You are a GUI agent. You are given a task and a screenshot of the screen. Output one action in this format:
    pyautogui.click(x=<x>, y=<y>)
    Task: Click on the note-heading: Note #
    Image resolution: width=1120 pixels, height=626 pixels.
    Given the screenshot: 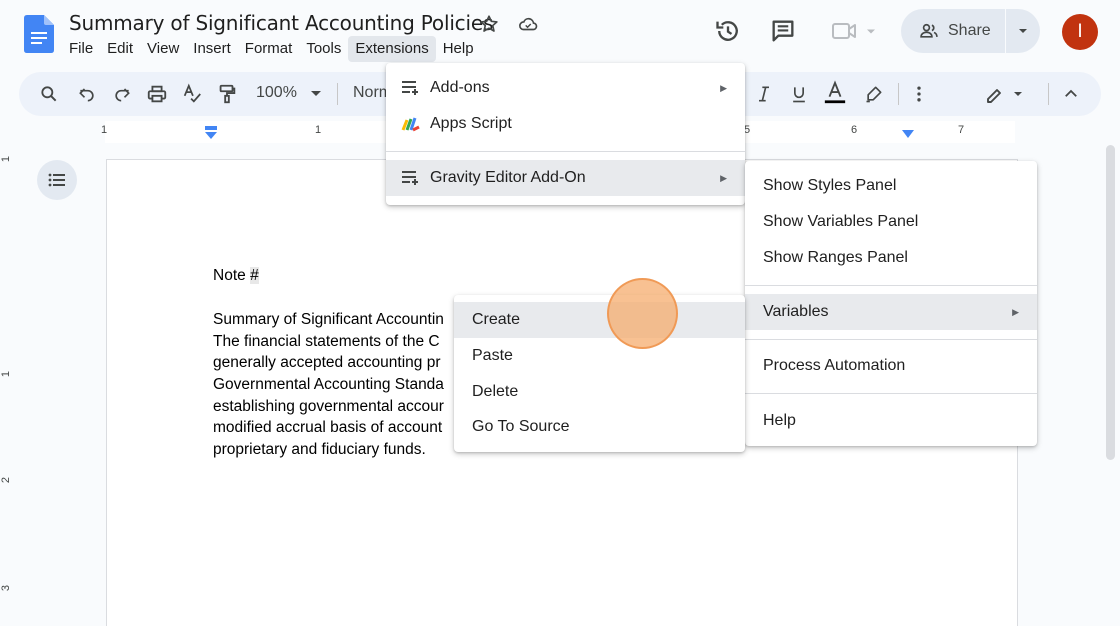 What is the action you would take?
    pyautogui.click(x=236, y=276)
    